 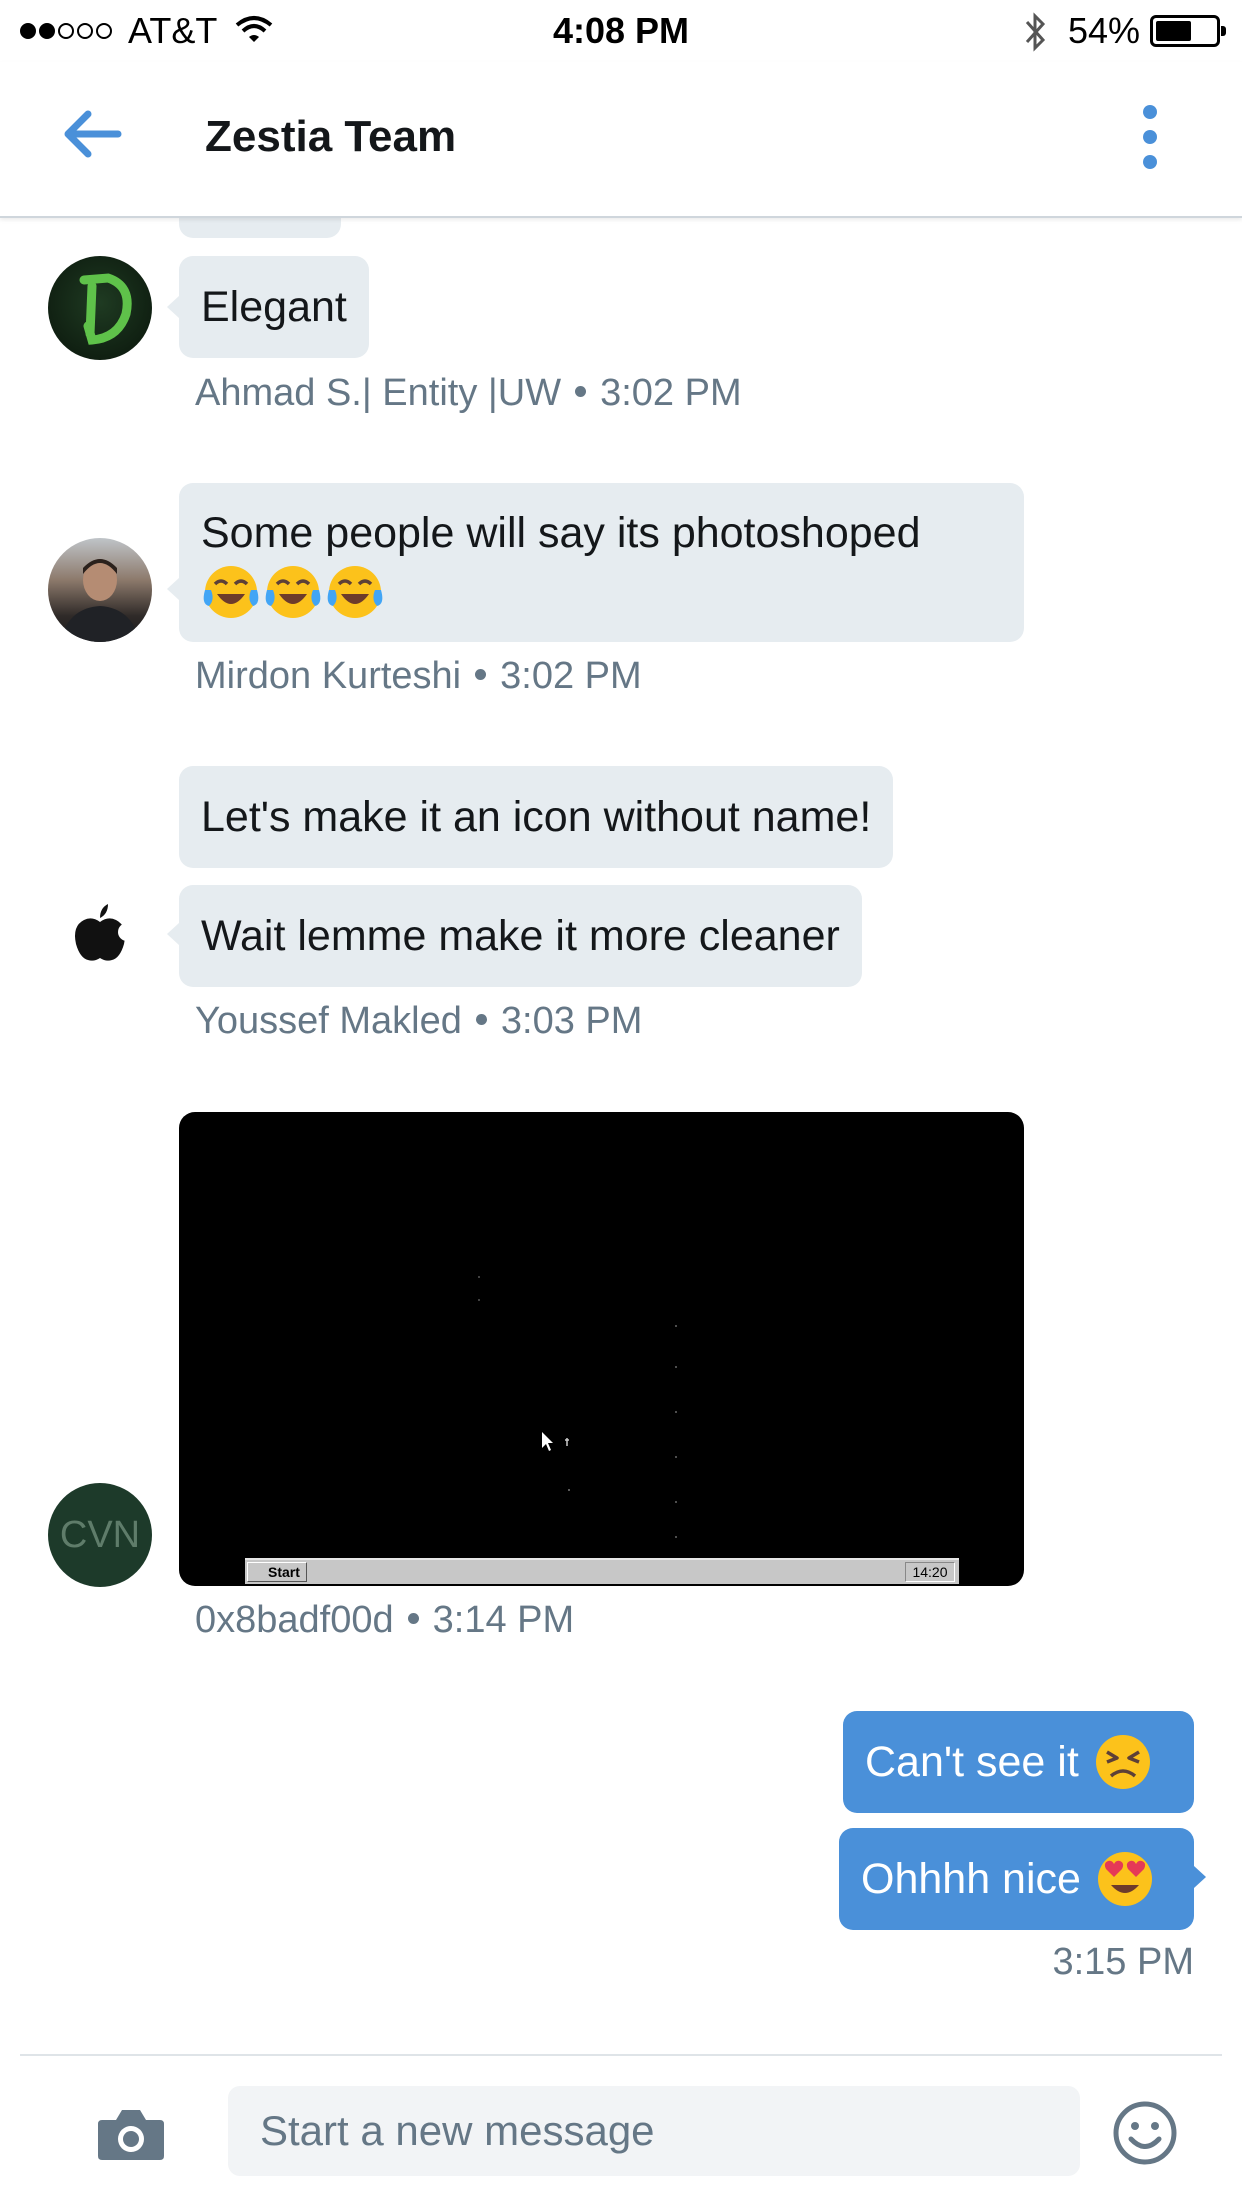 I want to click on sender-name: 0x8badf00d, so click(x=294, y=1620).